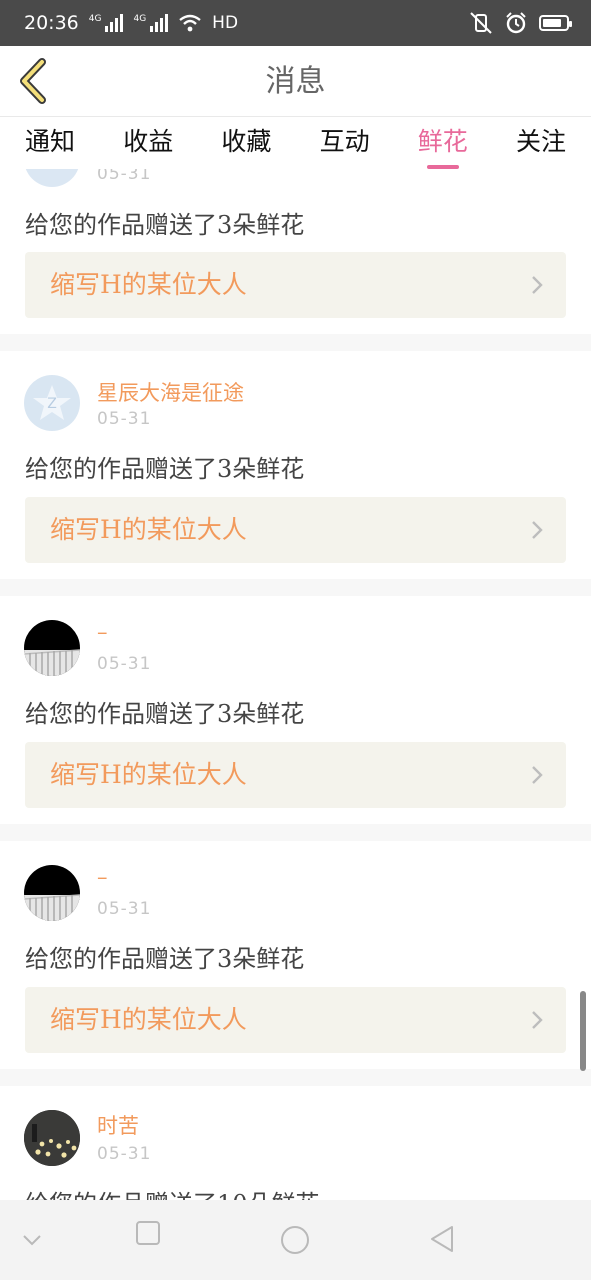  I want to click on default-avatar-icon: Z, so click(52, 402).